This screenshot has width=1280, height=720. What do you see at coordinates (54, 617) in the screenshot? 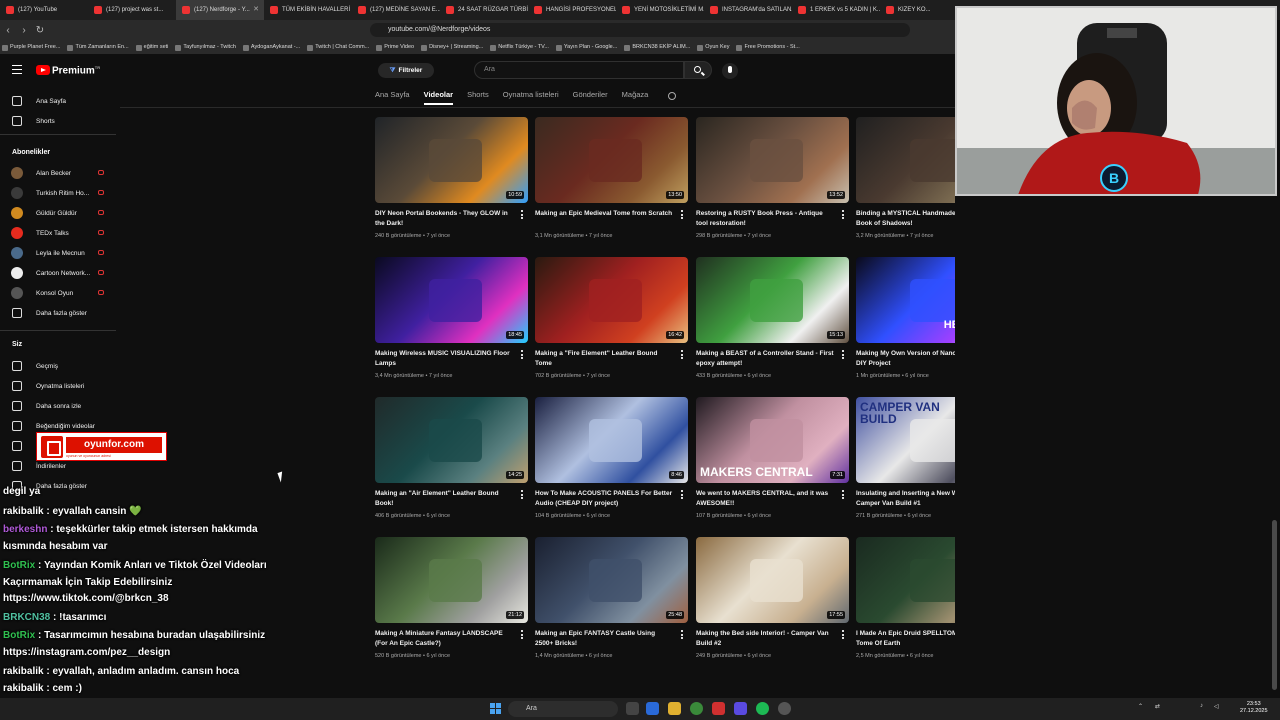
I see `chat-message: BRKCN38 : !tasarımcı` at bounding box center [54, 617].